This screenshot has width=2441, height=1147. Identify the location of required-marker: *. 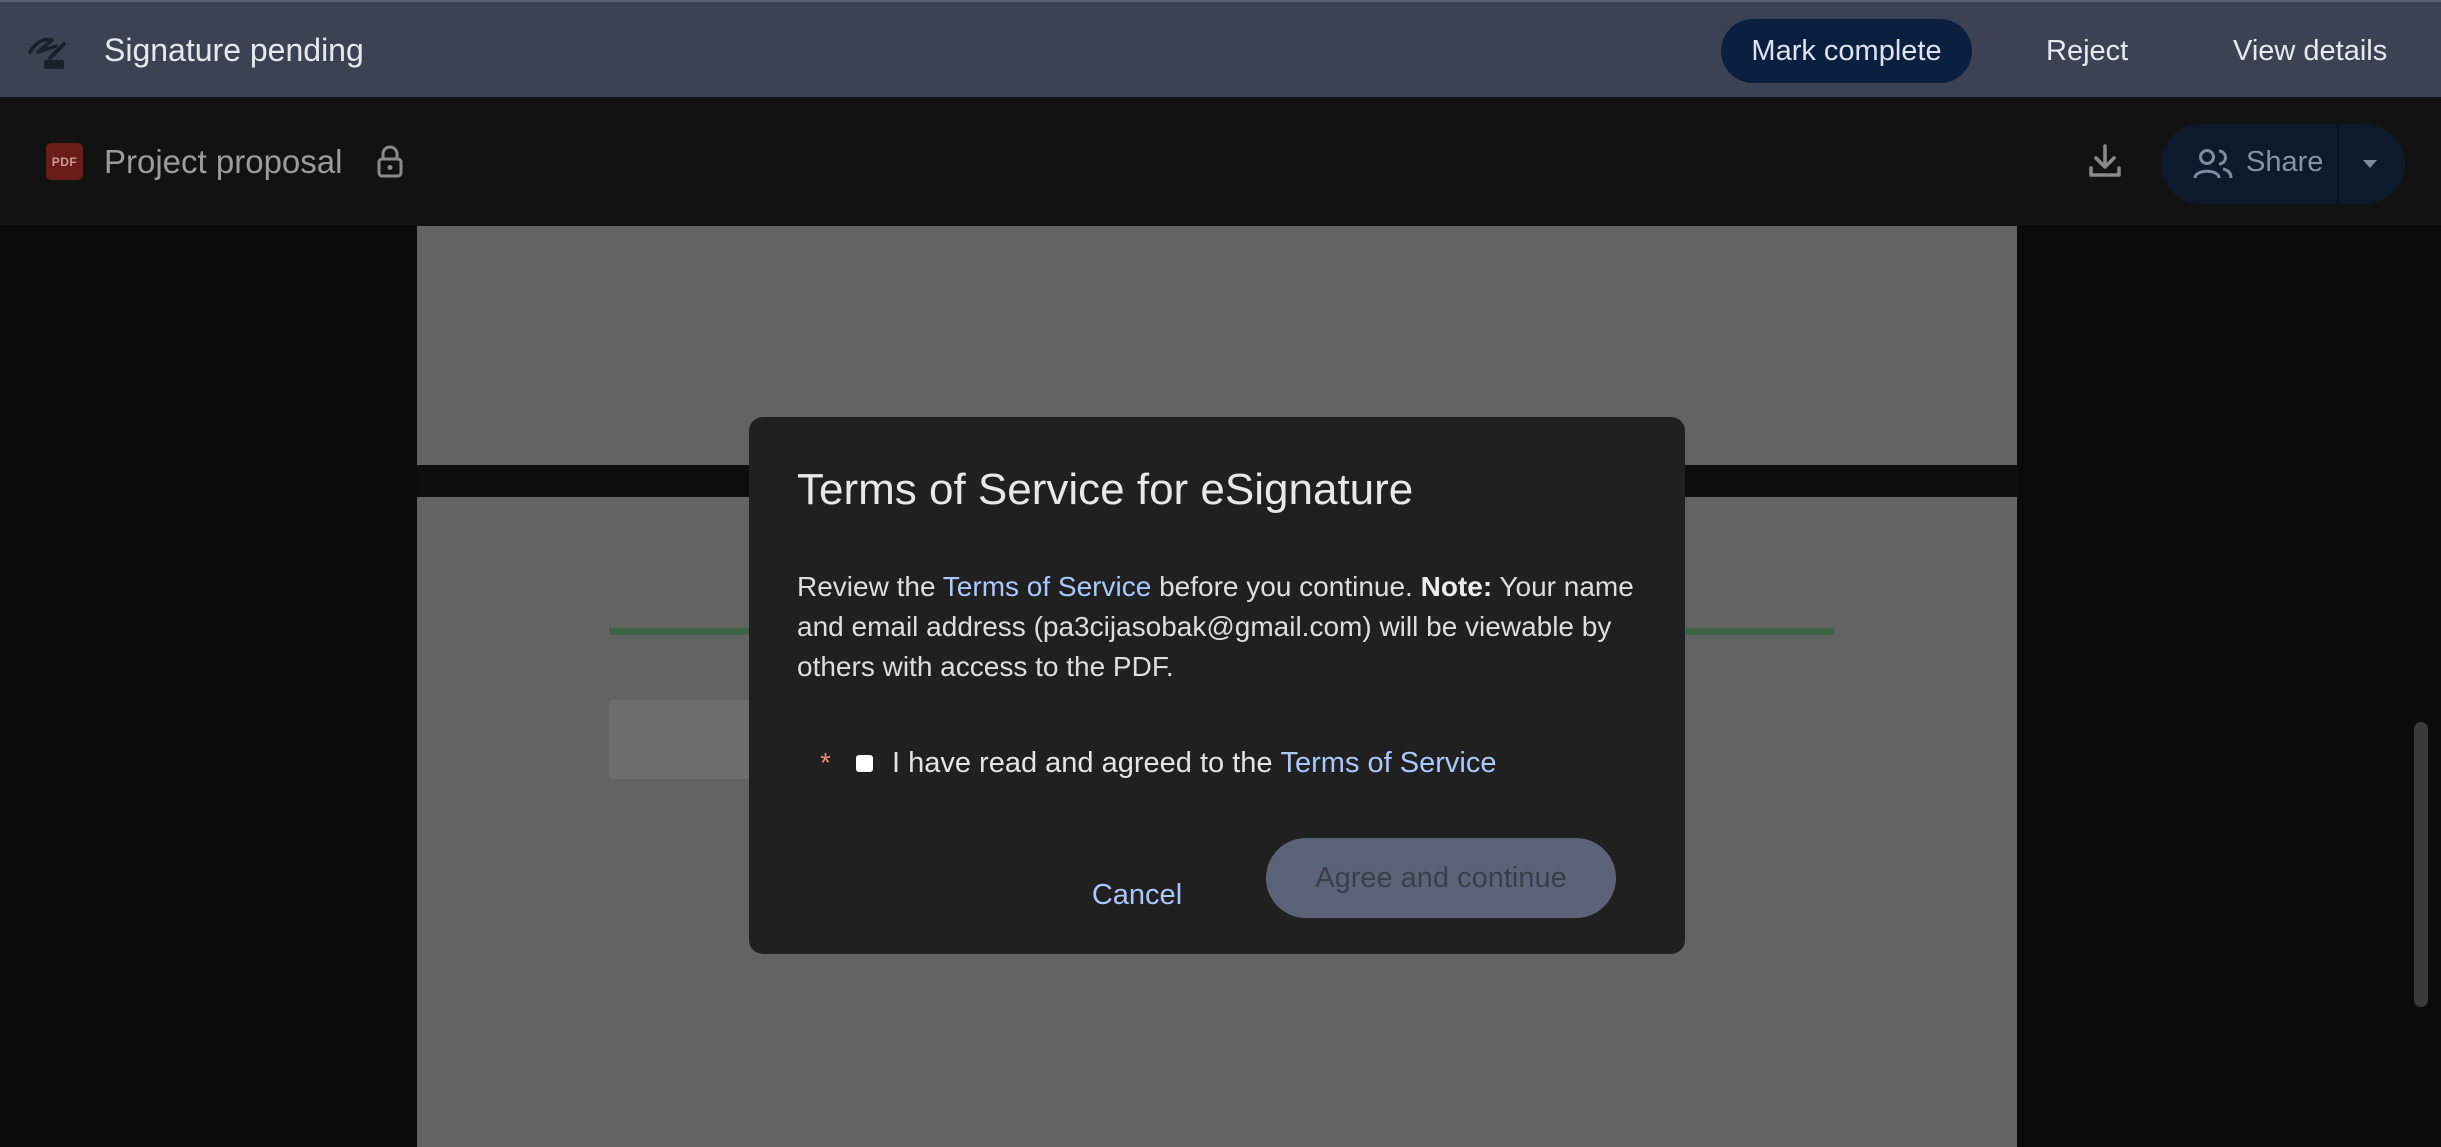
(825, 762).